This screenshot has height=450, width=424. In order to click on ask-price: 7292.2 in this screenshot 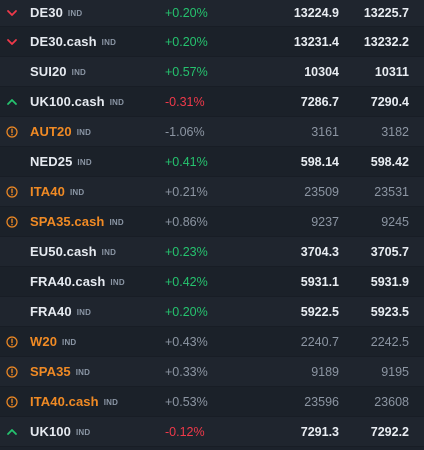, I will do `click(390, 432)`.